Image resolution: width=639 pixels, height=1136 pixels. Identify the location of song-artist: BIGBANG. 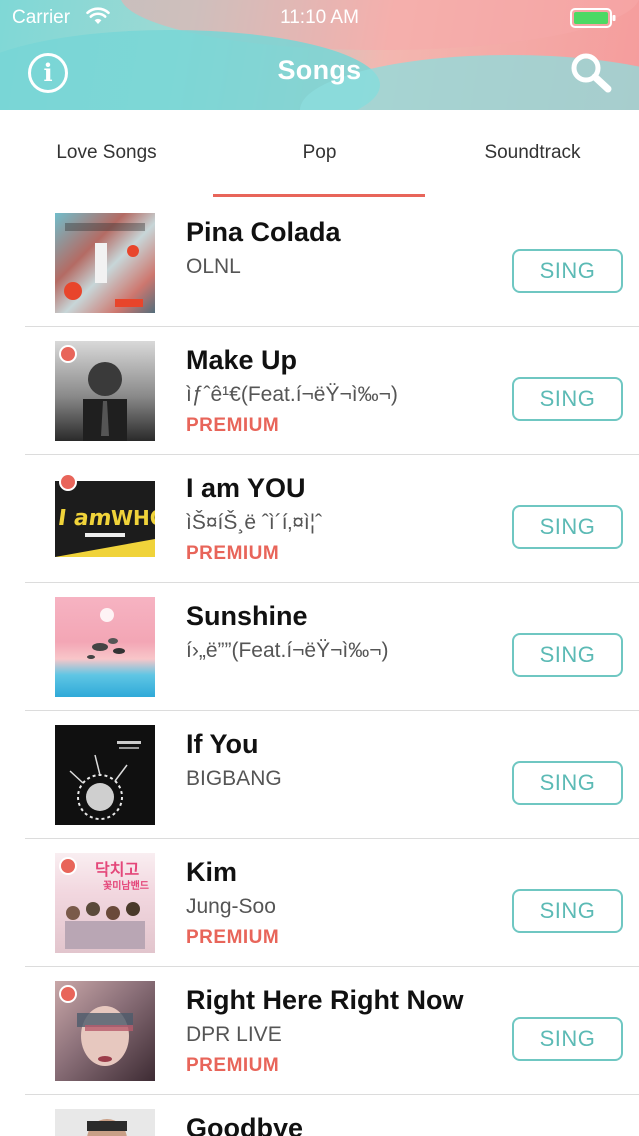
(234, 778).